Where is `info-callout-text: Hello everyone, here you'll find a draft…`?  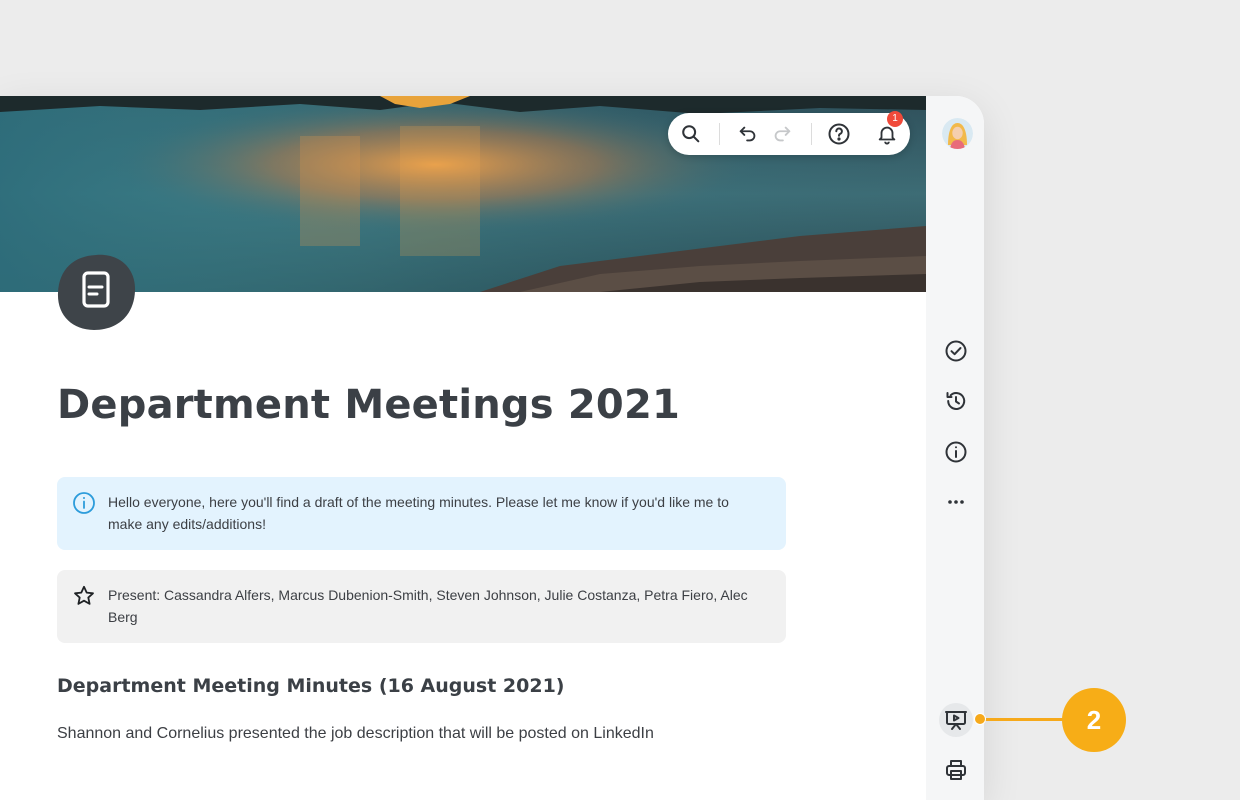 info-callout-text: Hello everyone, here you'll find a draft… is located at coordinates (418, 513).